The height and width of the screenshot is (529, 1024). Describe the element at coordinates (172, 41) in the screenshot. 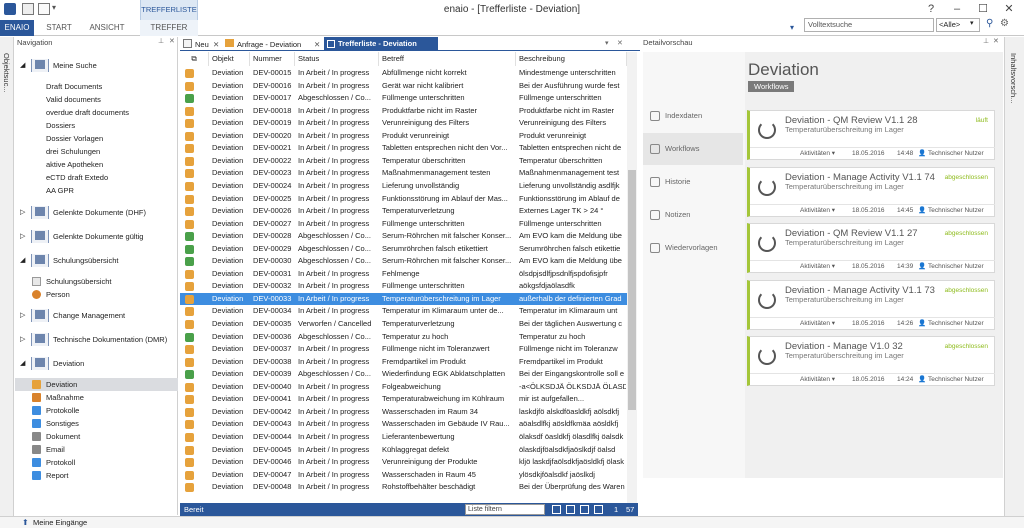

I see `nav-close-icon: ✕` at that location.